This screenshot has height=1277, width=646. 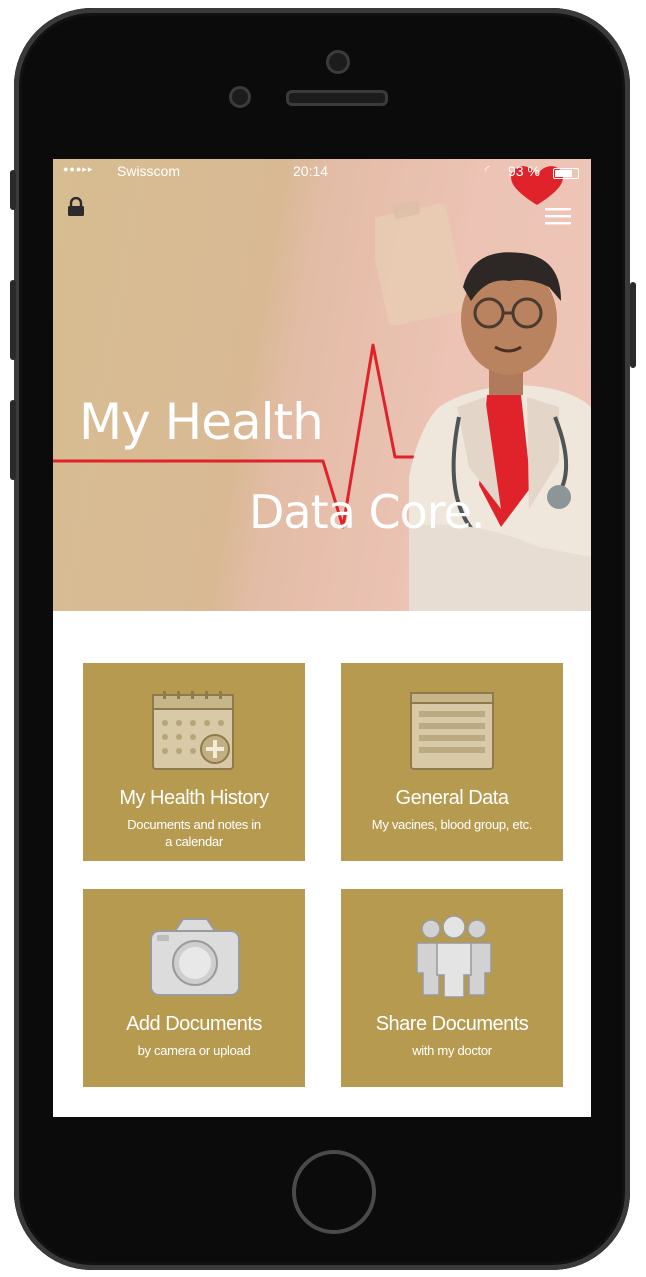 I want to click on app-title-line1: My Health, so click(x=201, y=422).